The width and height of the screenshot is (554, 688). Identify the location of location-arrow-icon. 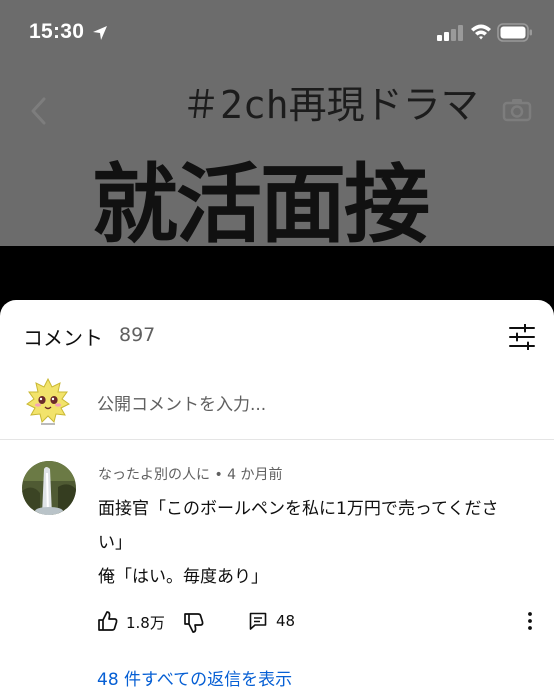
(100, 33).